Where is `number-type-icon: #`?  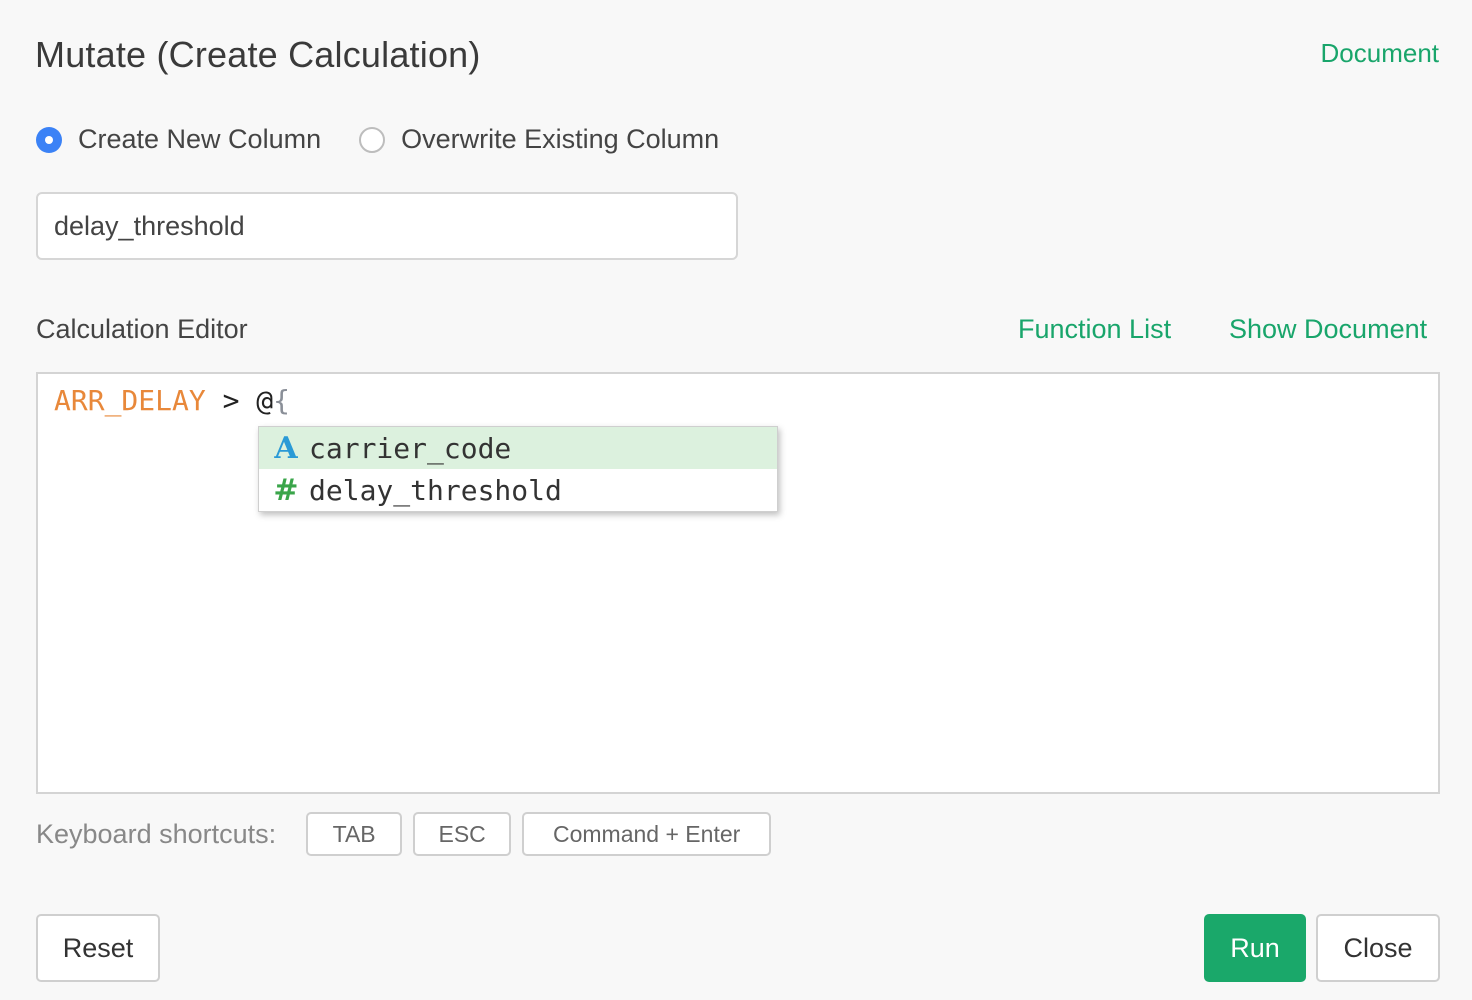 number-type-icon: # is located at coordinates (286, 490).